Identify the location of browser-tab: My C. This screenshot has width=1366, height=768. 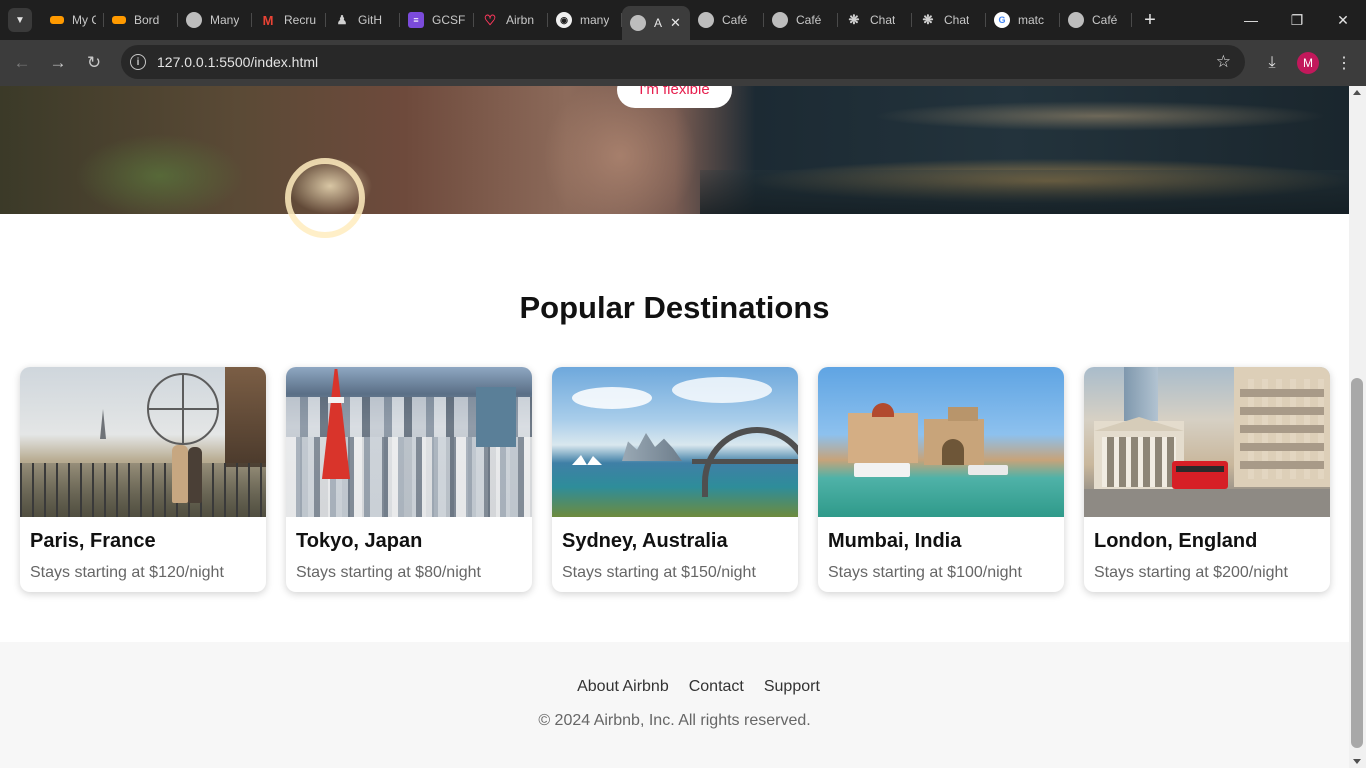
(73, 20).